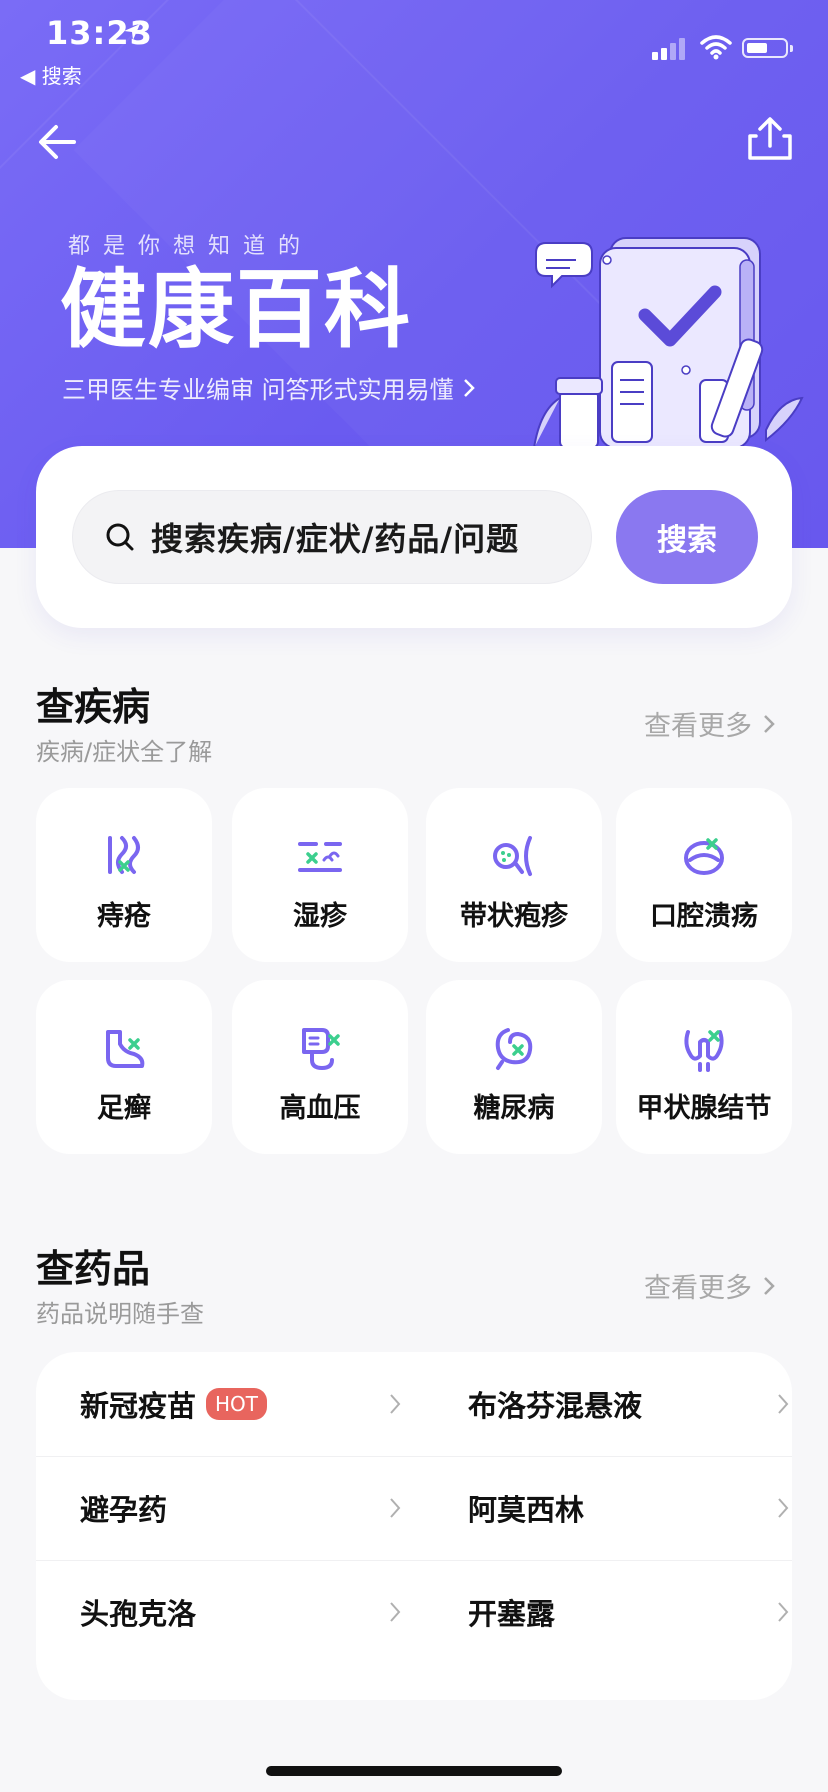 The image size is (828, 1792). What do you see at coordinates (514, 916) in the screenshot?
I see `disease-label: 带状疱疹` at bounding box center [514, 916].